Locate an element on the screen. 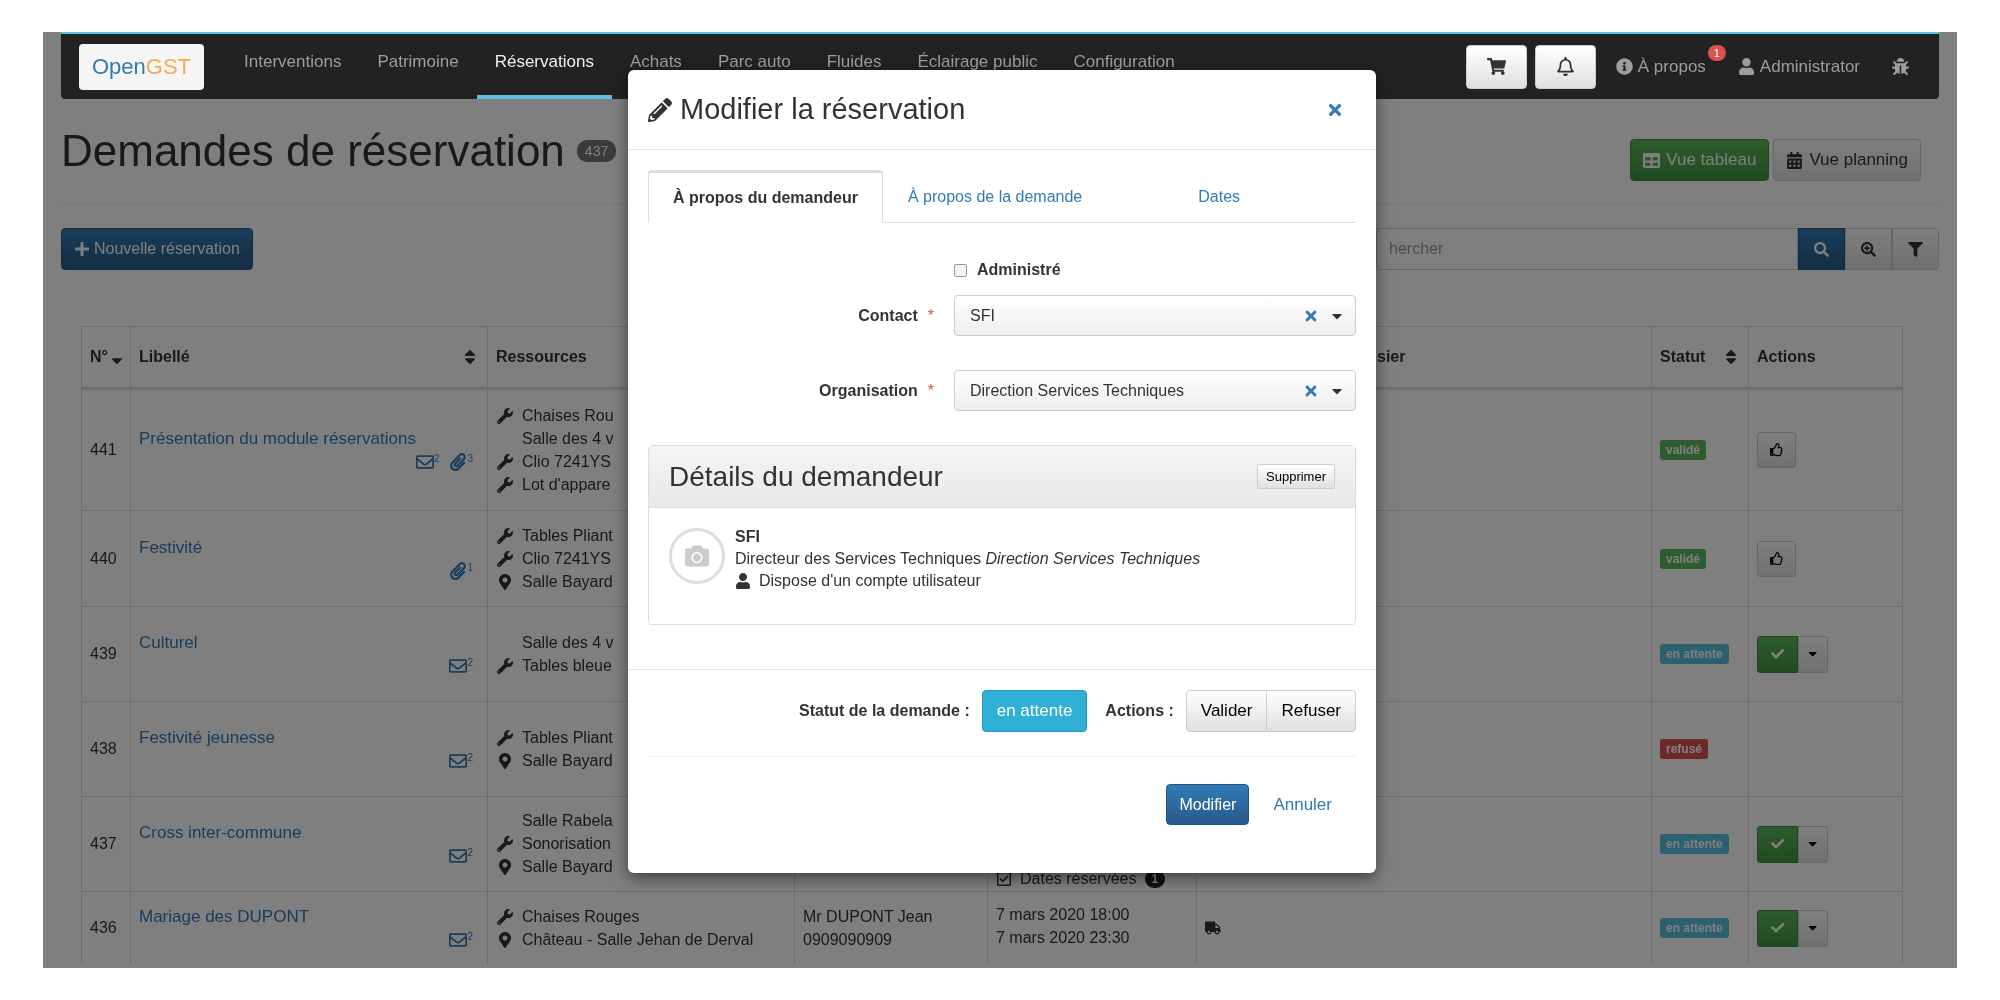 The height and width of the screenshot is (1000, 2000). column-title: N° is located at coordinates (99, 357).